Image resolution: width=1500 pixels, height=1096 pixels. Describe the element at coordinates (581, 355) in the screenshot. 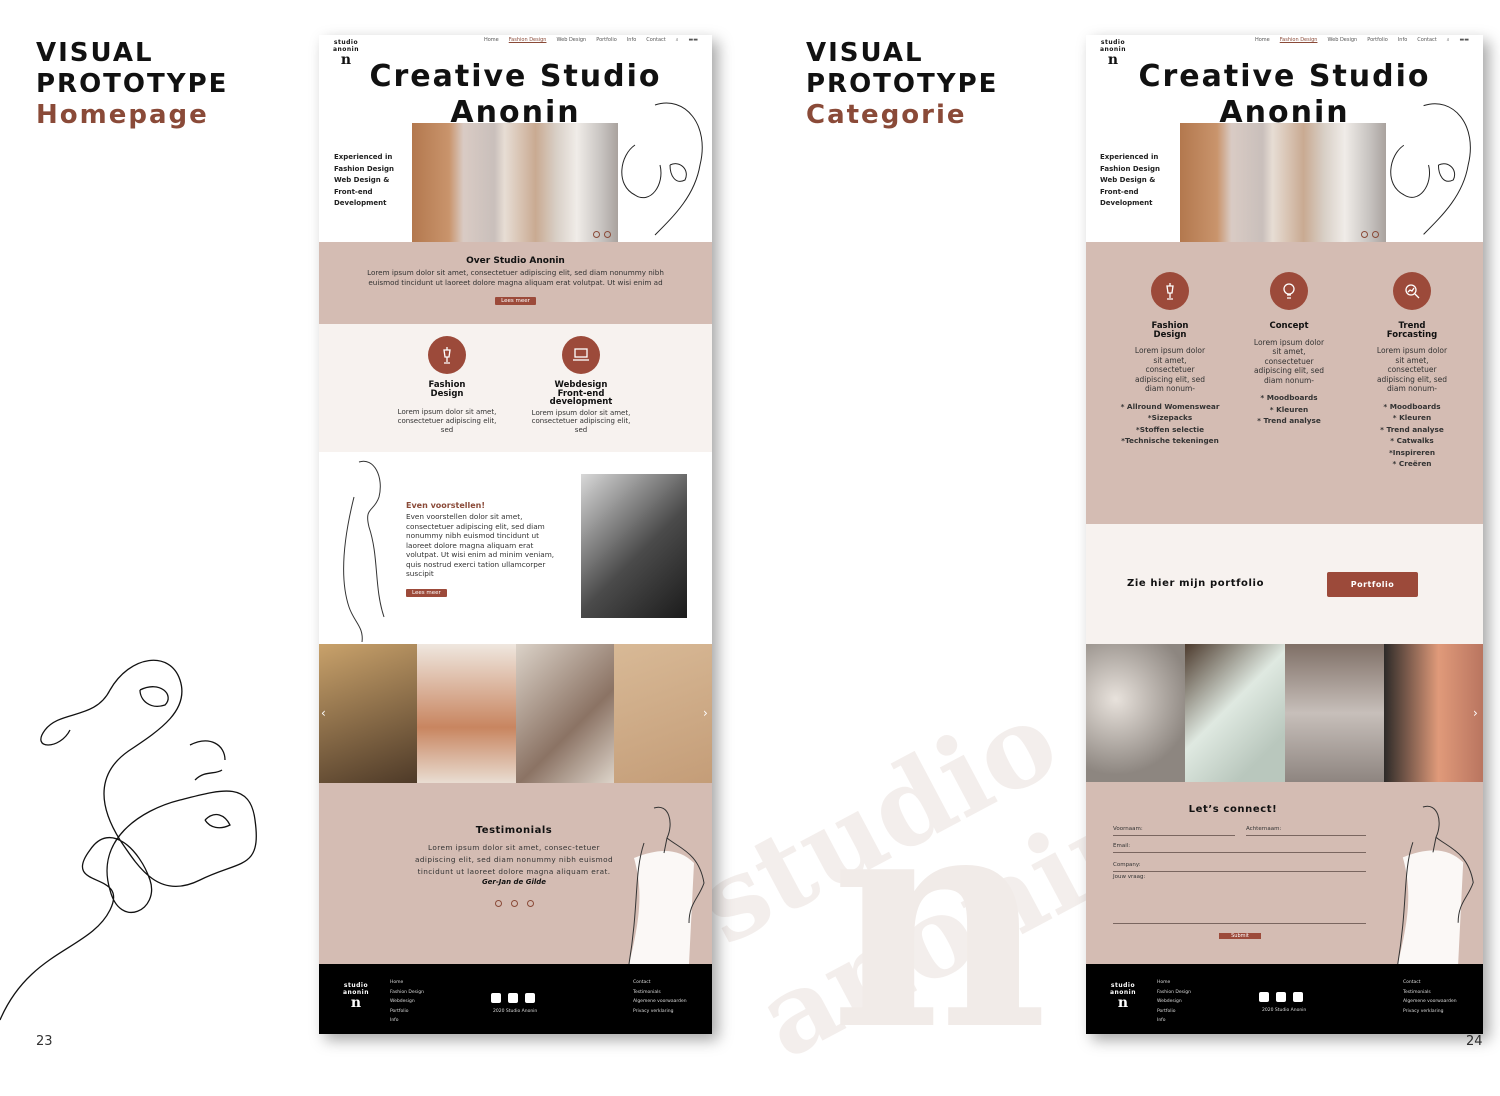

I see `laptop-icon` at that location.